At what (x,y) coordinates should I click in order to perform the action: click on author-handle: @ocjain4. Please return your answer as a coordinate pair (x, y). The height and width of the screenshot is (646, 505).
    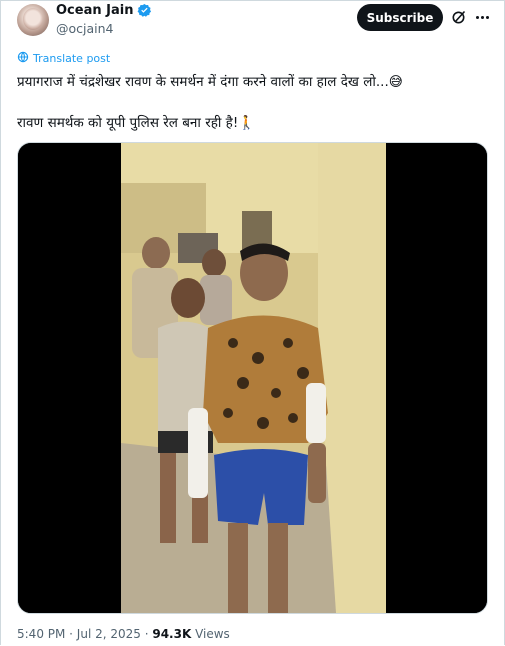
    Looking at the image, I should click on (85, 28).